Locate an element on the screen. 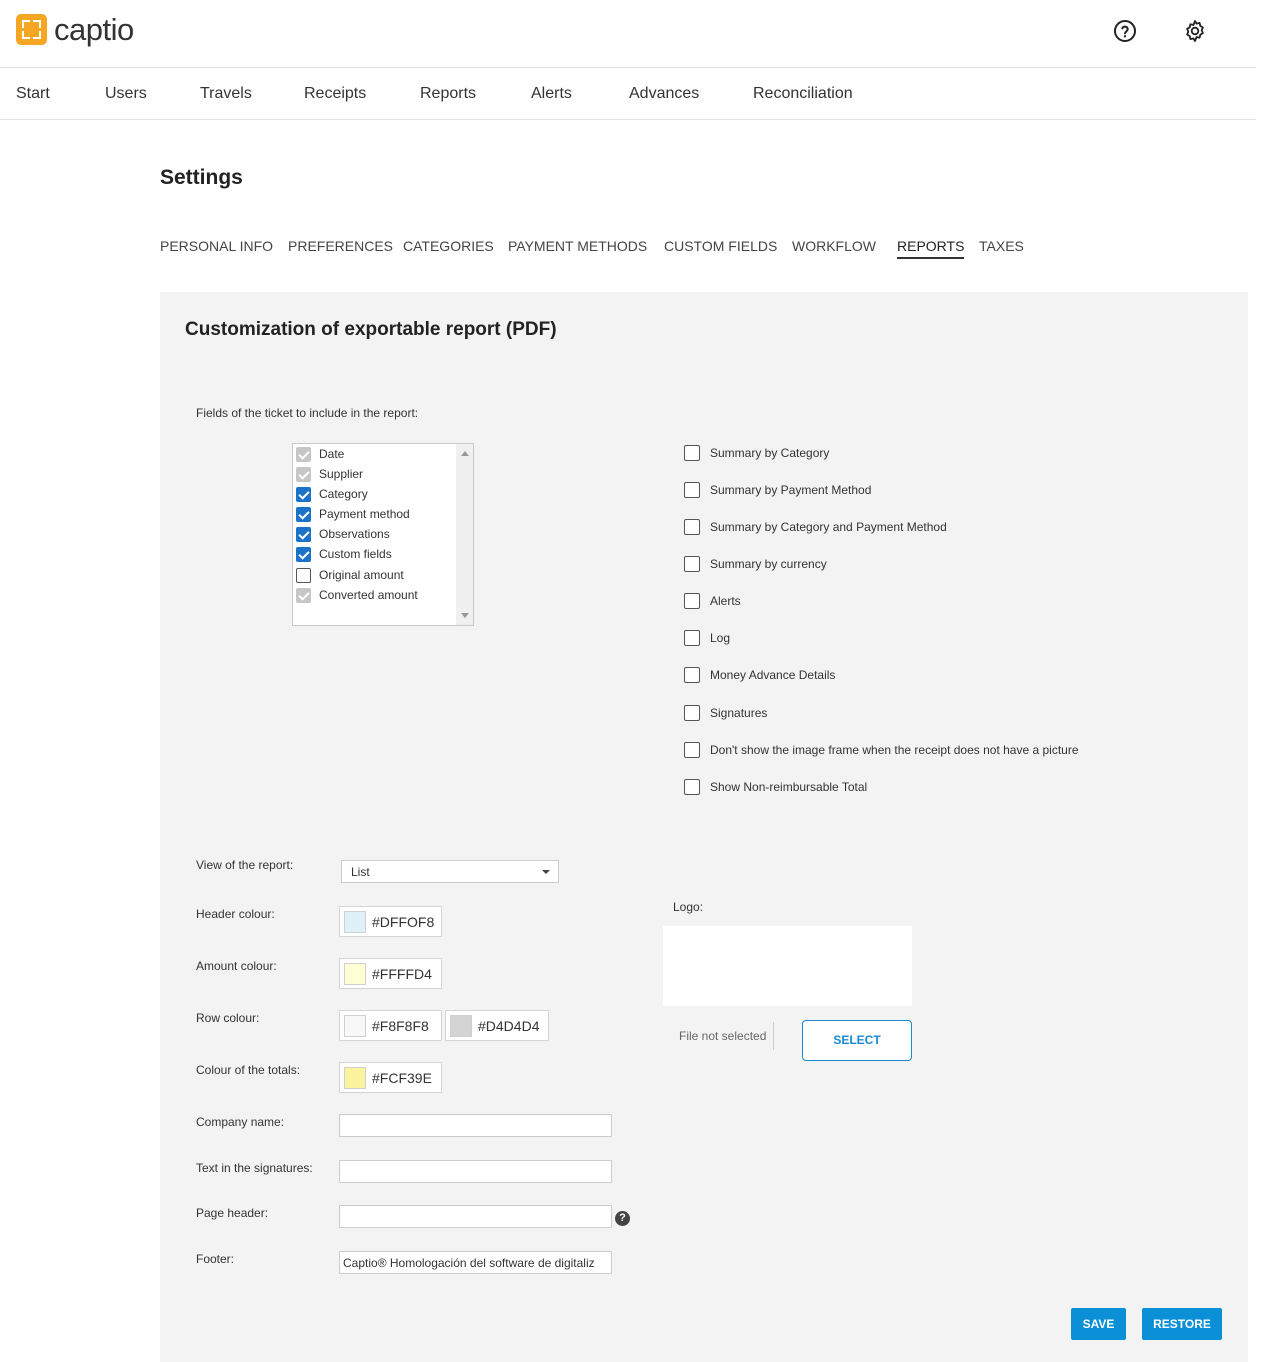 The width and height of the screenshot is (1270, 1362). restore-button: RESTORE is located at coordinates (1182, 1324).